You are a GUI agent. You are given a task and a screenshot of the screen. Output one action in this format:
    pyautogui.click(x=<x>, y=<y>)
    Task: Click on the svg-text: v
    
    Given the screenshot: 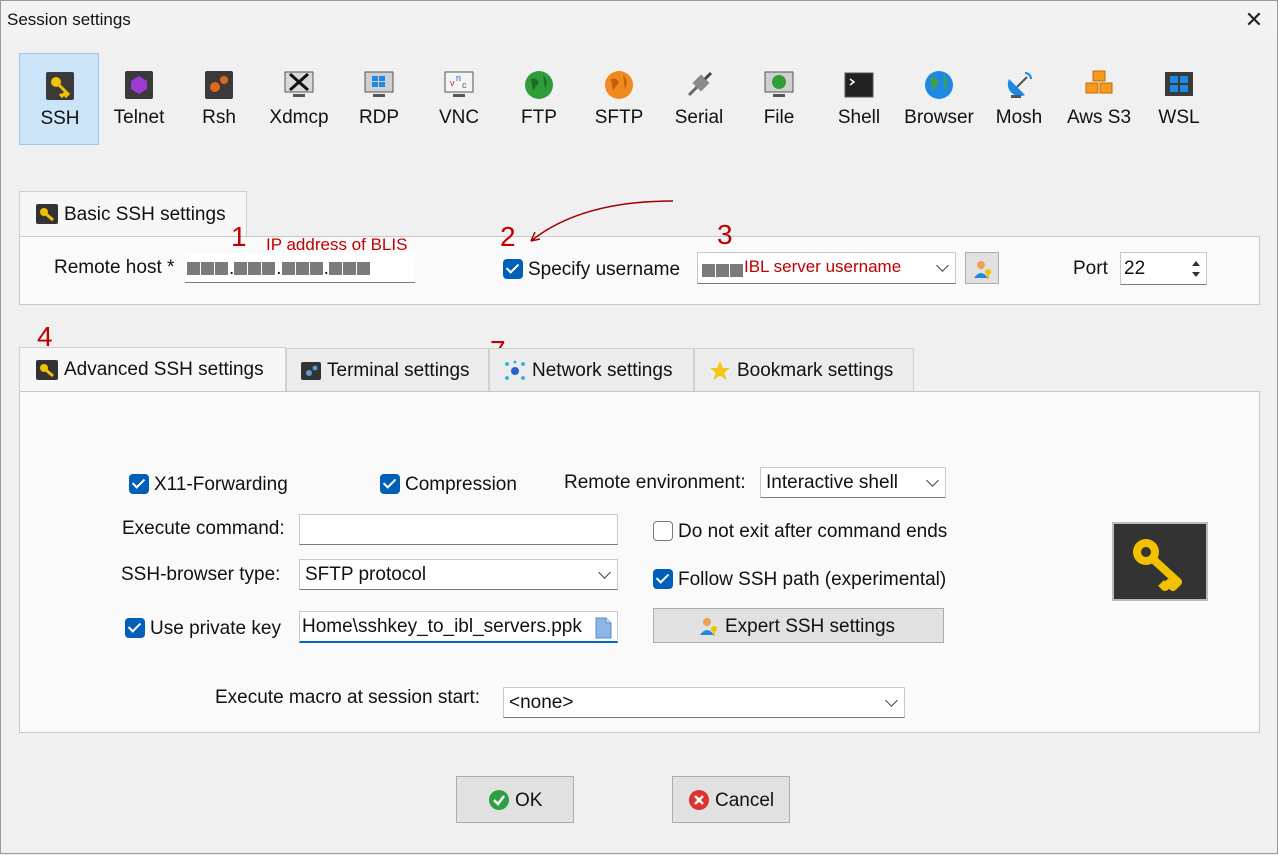 What is the action you would take?
    pyautogui.click(x=452, y=83)
    